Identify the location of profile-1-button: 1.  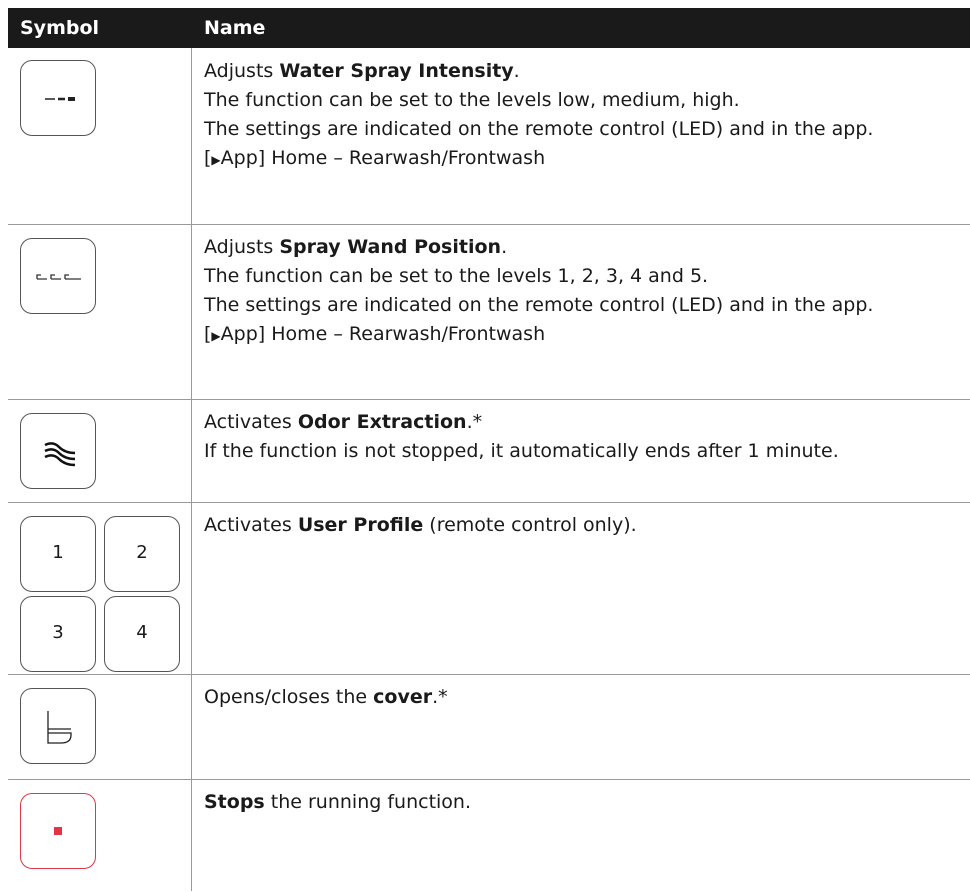
(58, 554).